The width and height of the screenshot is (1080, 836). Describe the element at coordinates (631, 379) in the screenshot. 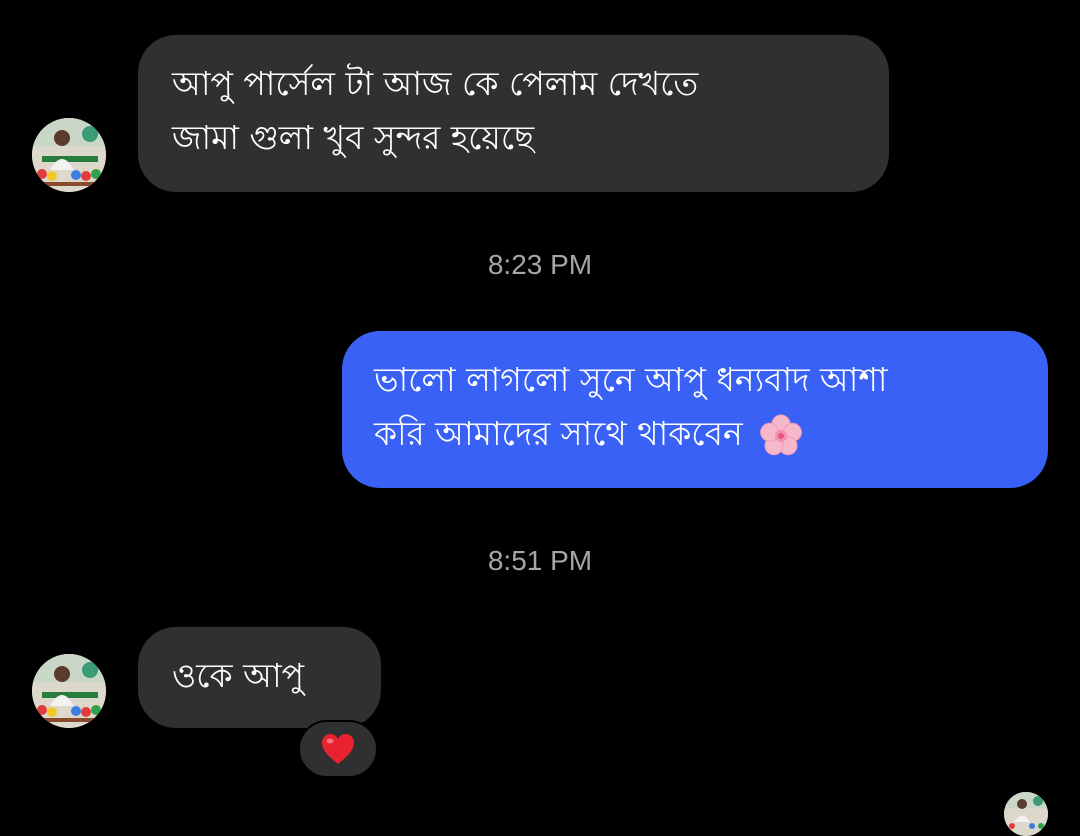

I see `message-text-line: ভালো লাগলো সুনে আপু ধন্যবাদ আশা` at that location.